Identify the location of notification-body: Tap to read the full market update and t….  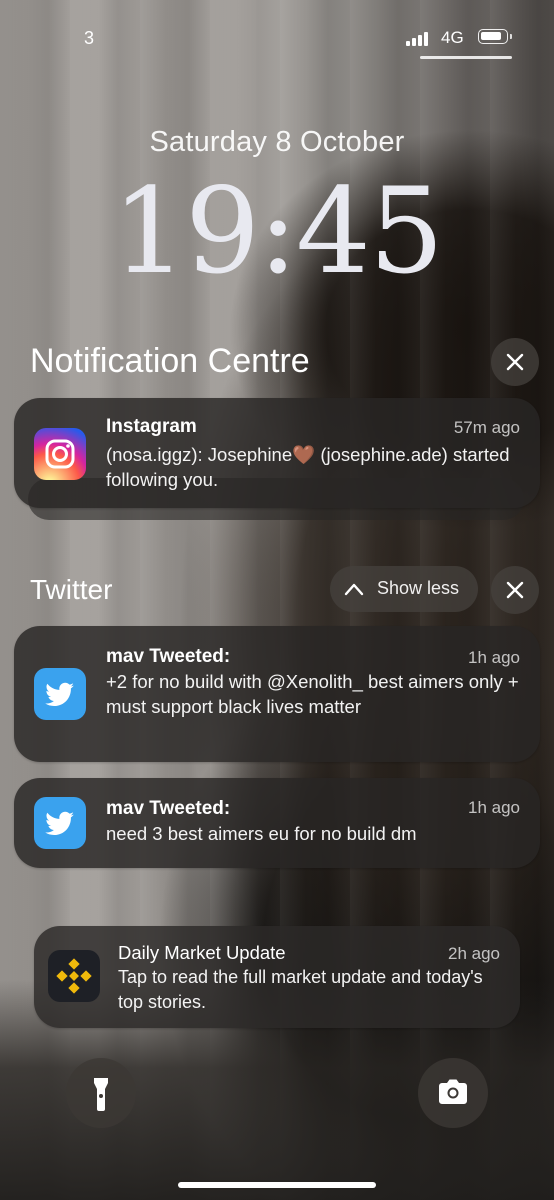
(300, 989).